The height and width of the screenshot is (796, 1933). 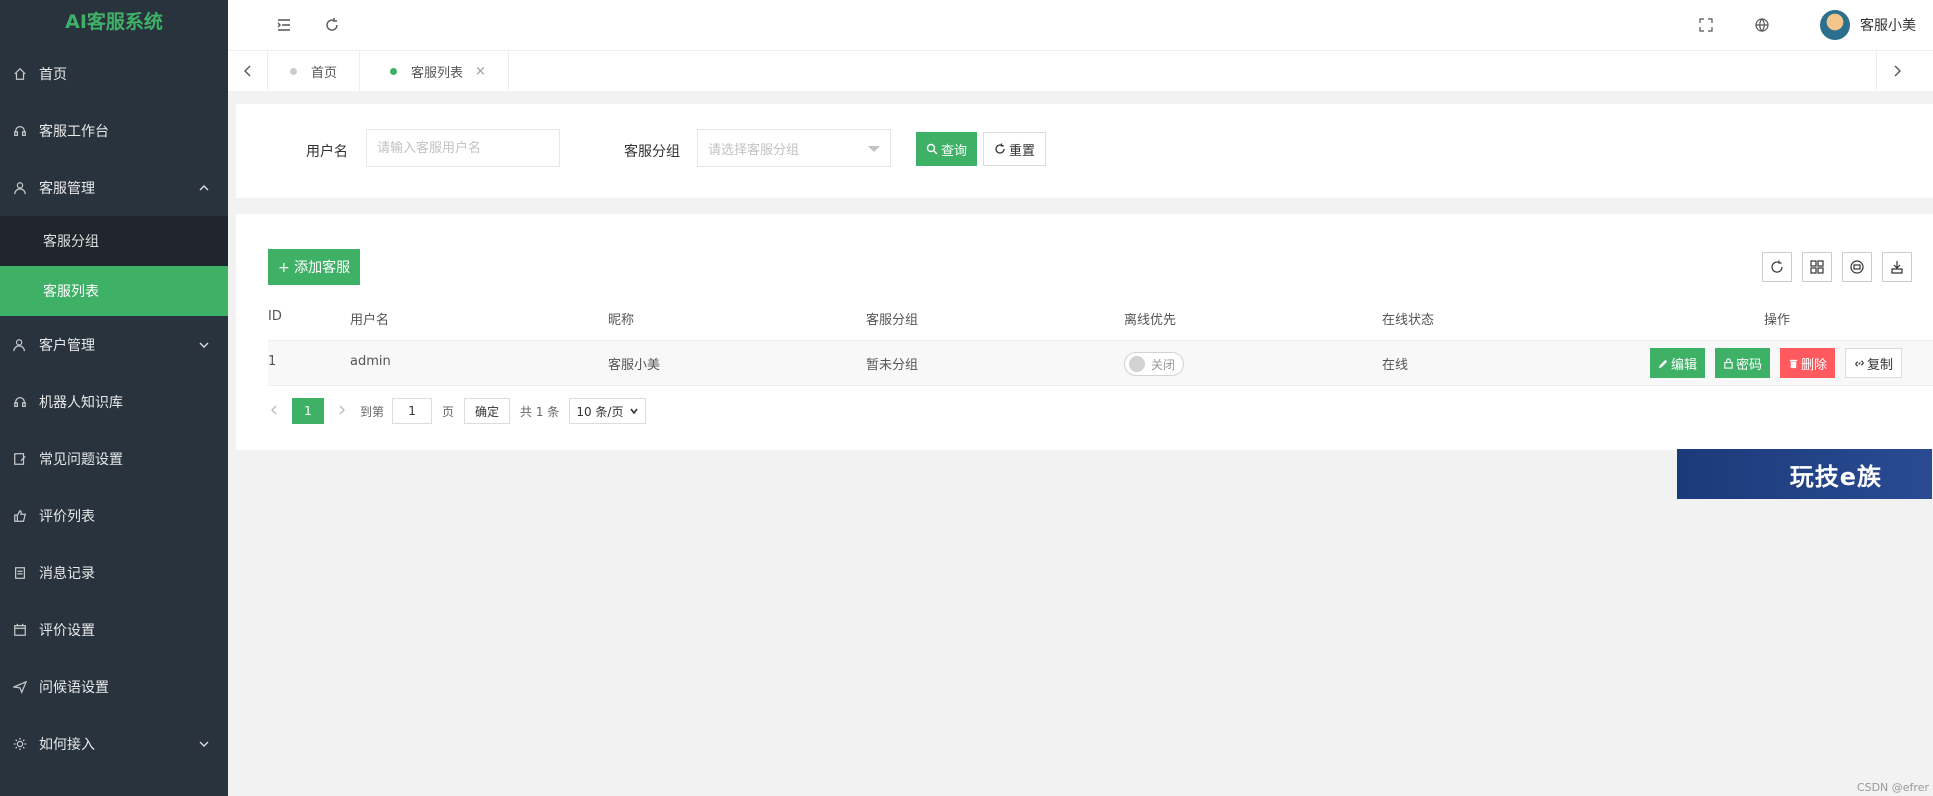 I want to click on sidebar-item-how-to-integrate: 如何接入, so click(x=114, y=743).